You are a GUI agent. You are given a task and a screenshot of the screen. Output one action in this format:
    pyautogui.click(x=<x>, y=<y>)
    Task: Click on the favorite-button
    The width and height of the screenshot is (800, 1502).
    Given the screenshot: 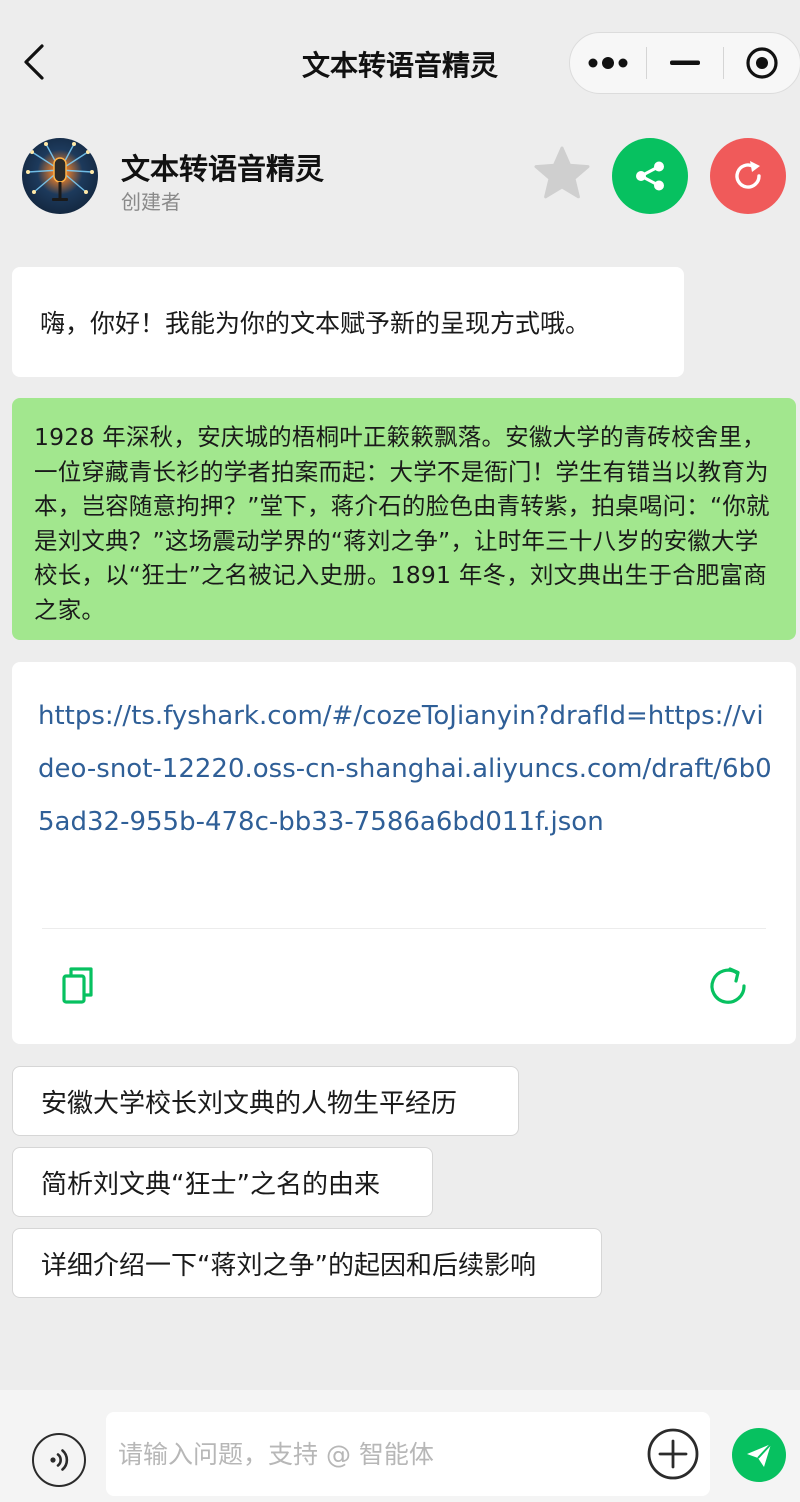 What is the action you would take?
    pyautogui.click(x=562, y=174)
    